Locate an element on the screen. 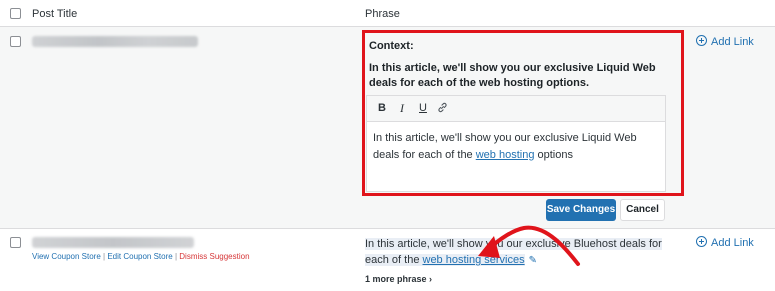 The height and width of the screenshot is (291, 775). edit-coupon-store-link: Edit Coupon Store is located at coordinates (139, 256).